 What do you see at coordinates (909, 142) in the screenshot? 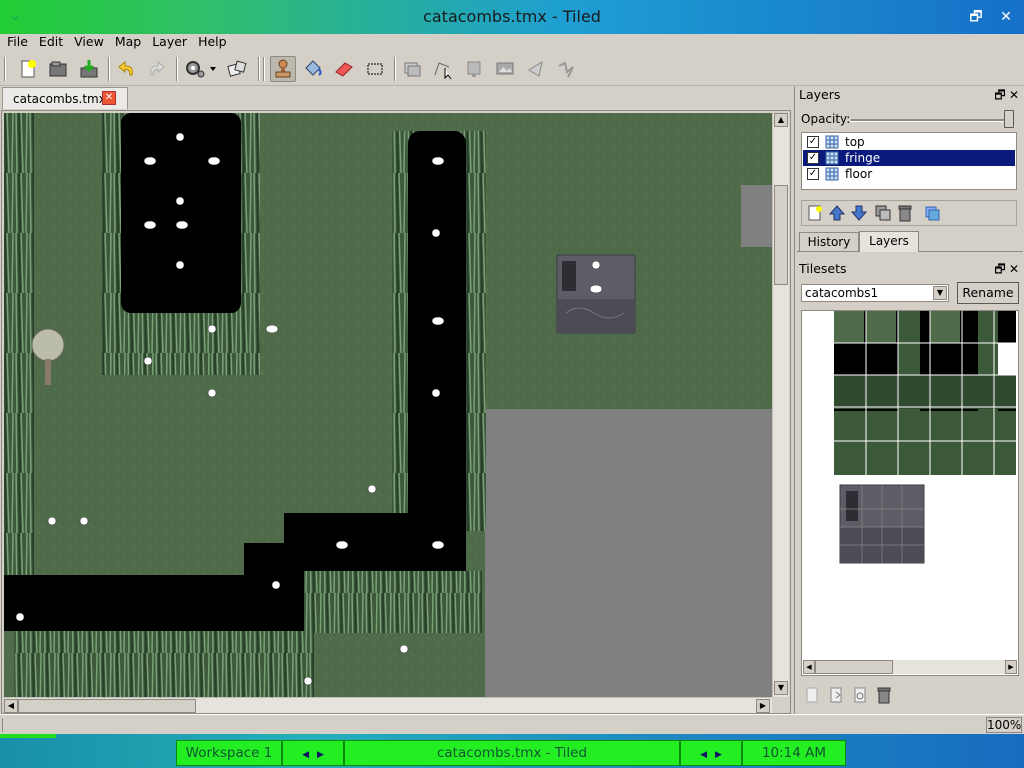
I see `layer-row-top: ✓ top` at bounding box center [909, 142].